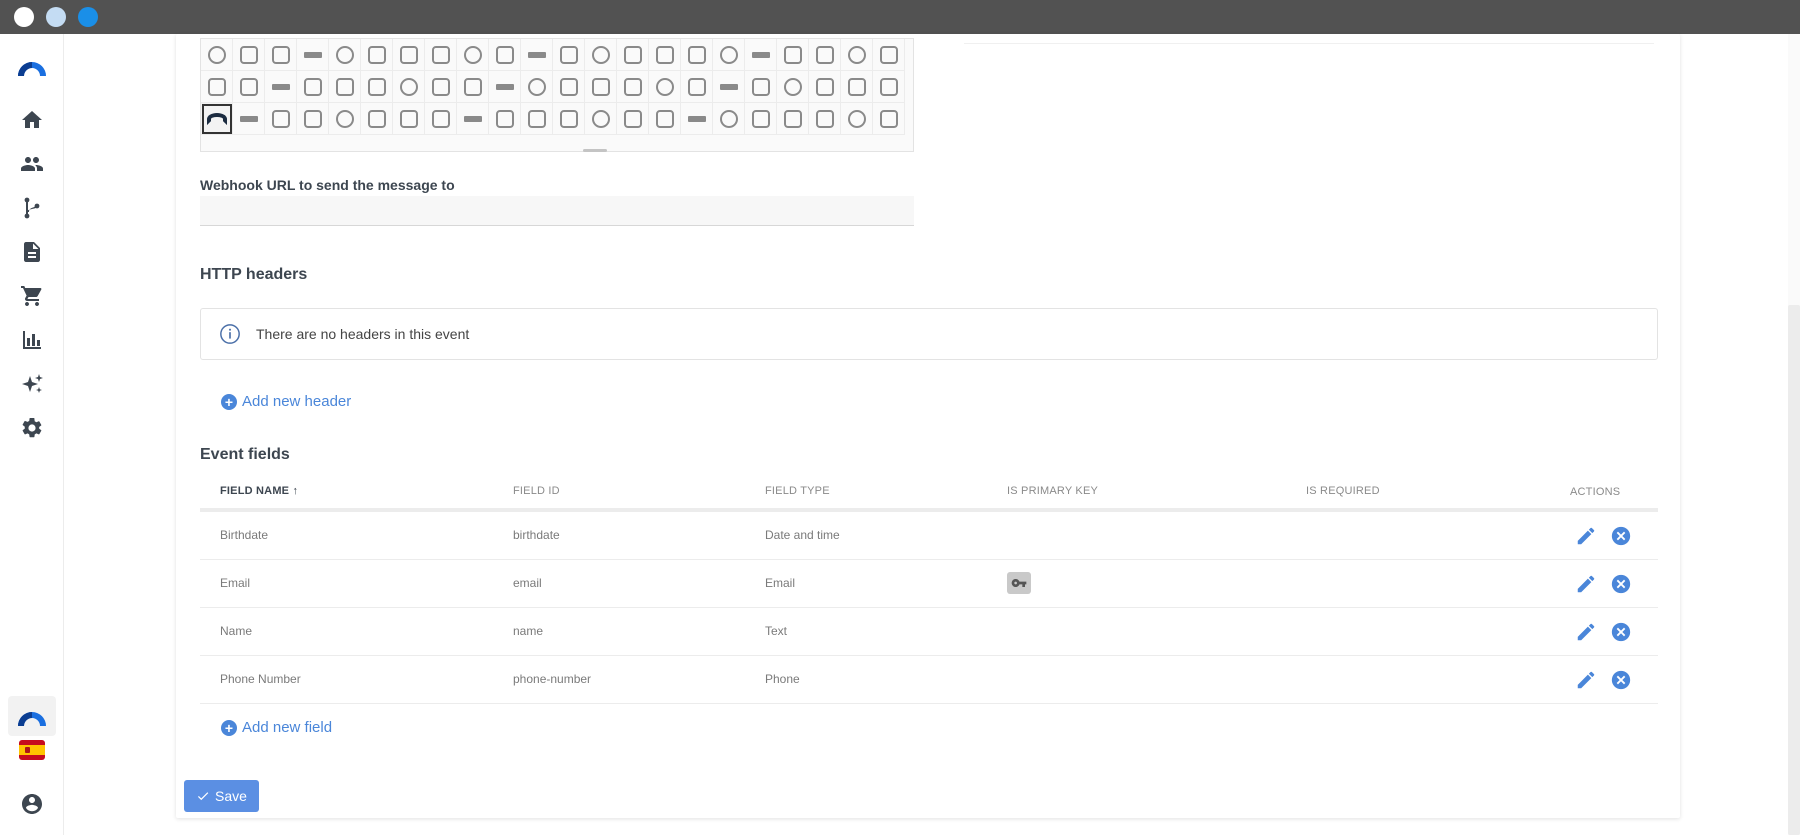 This screenshot has height=835, width=1800. Describe the element at coordinates (32, 120) in the screenshot. I see `sidebar-item-home` at that location.